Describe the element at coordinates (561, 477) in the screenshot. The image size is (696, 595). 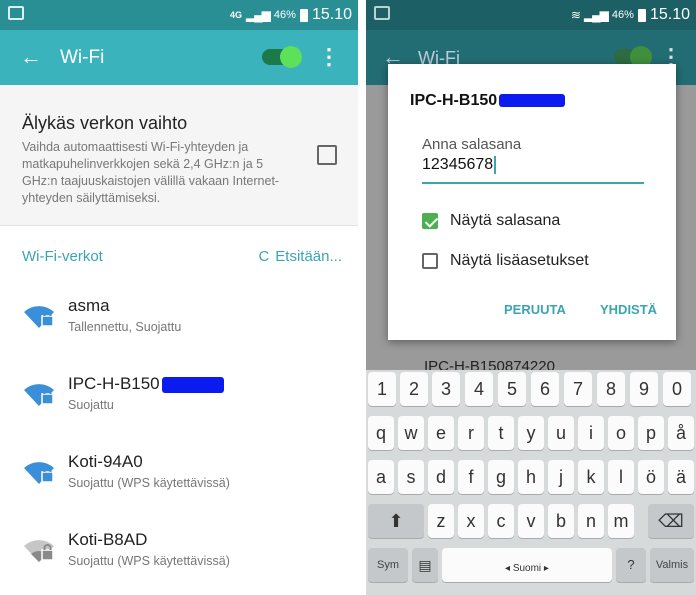
I see `key: j` at that location.